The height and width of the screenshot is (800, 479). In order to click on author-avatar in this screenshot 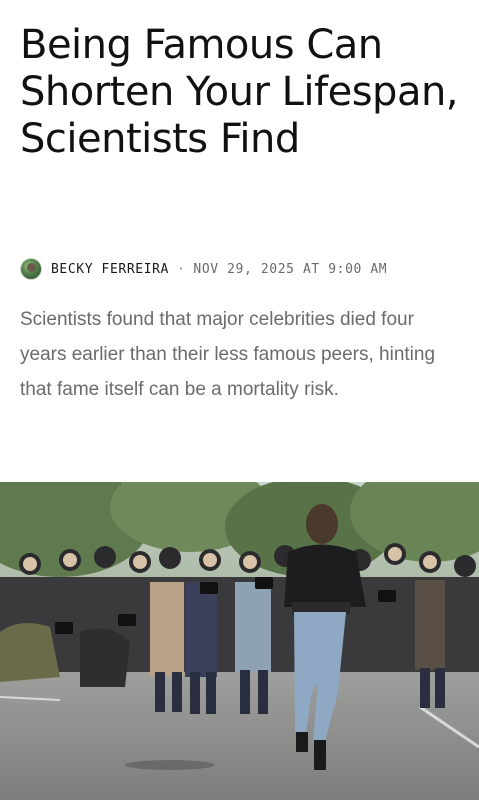, I will do `click(31, 269)`.